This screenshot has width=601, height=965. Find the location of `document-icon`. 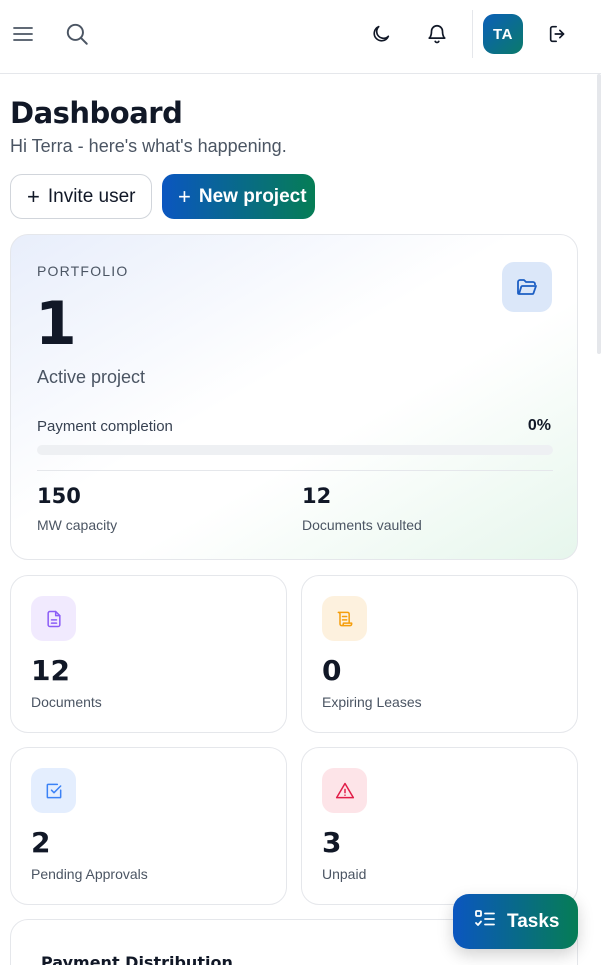

document-icon is located at coordinates (53, 618).